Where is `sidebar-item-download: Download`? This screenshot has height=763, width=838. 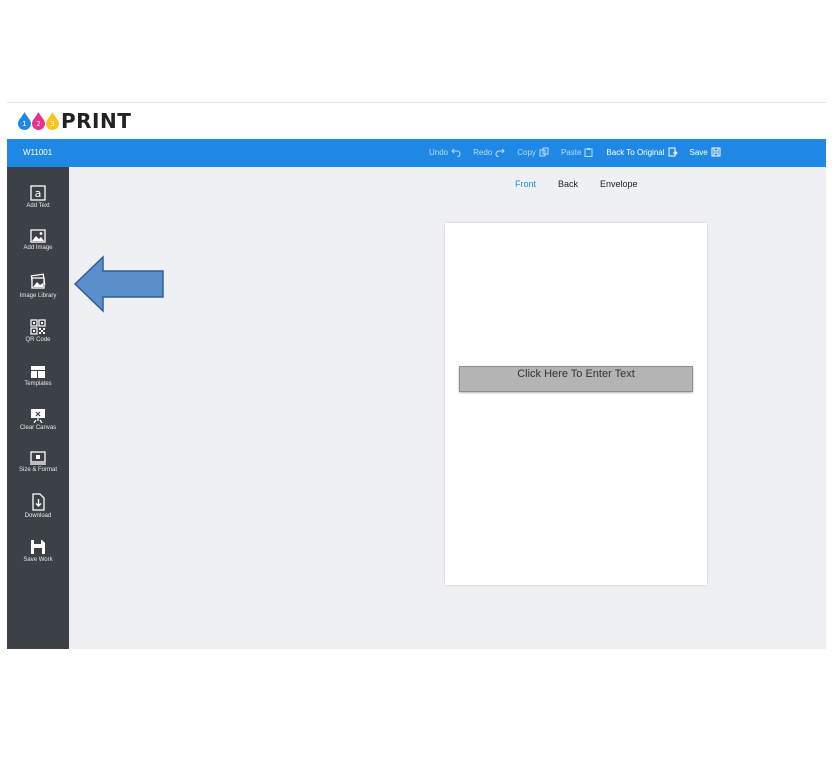 sidebar-item-download: Download is located at coordinates (38, 506).